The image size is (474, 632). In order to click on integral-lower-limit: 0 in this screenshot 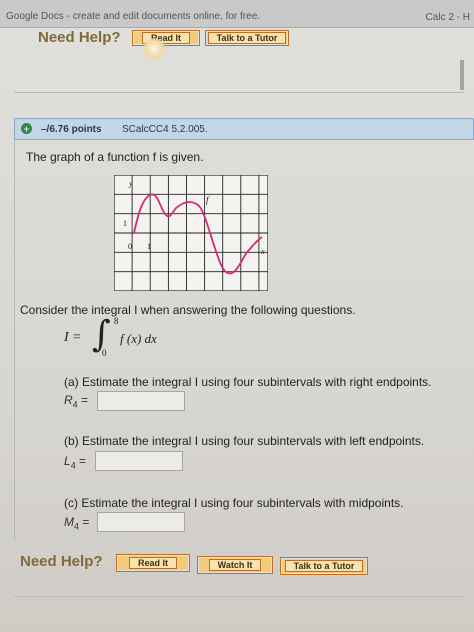, I will do `click(104, 353)`.